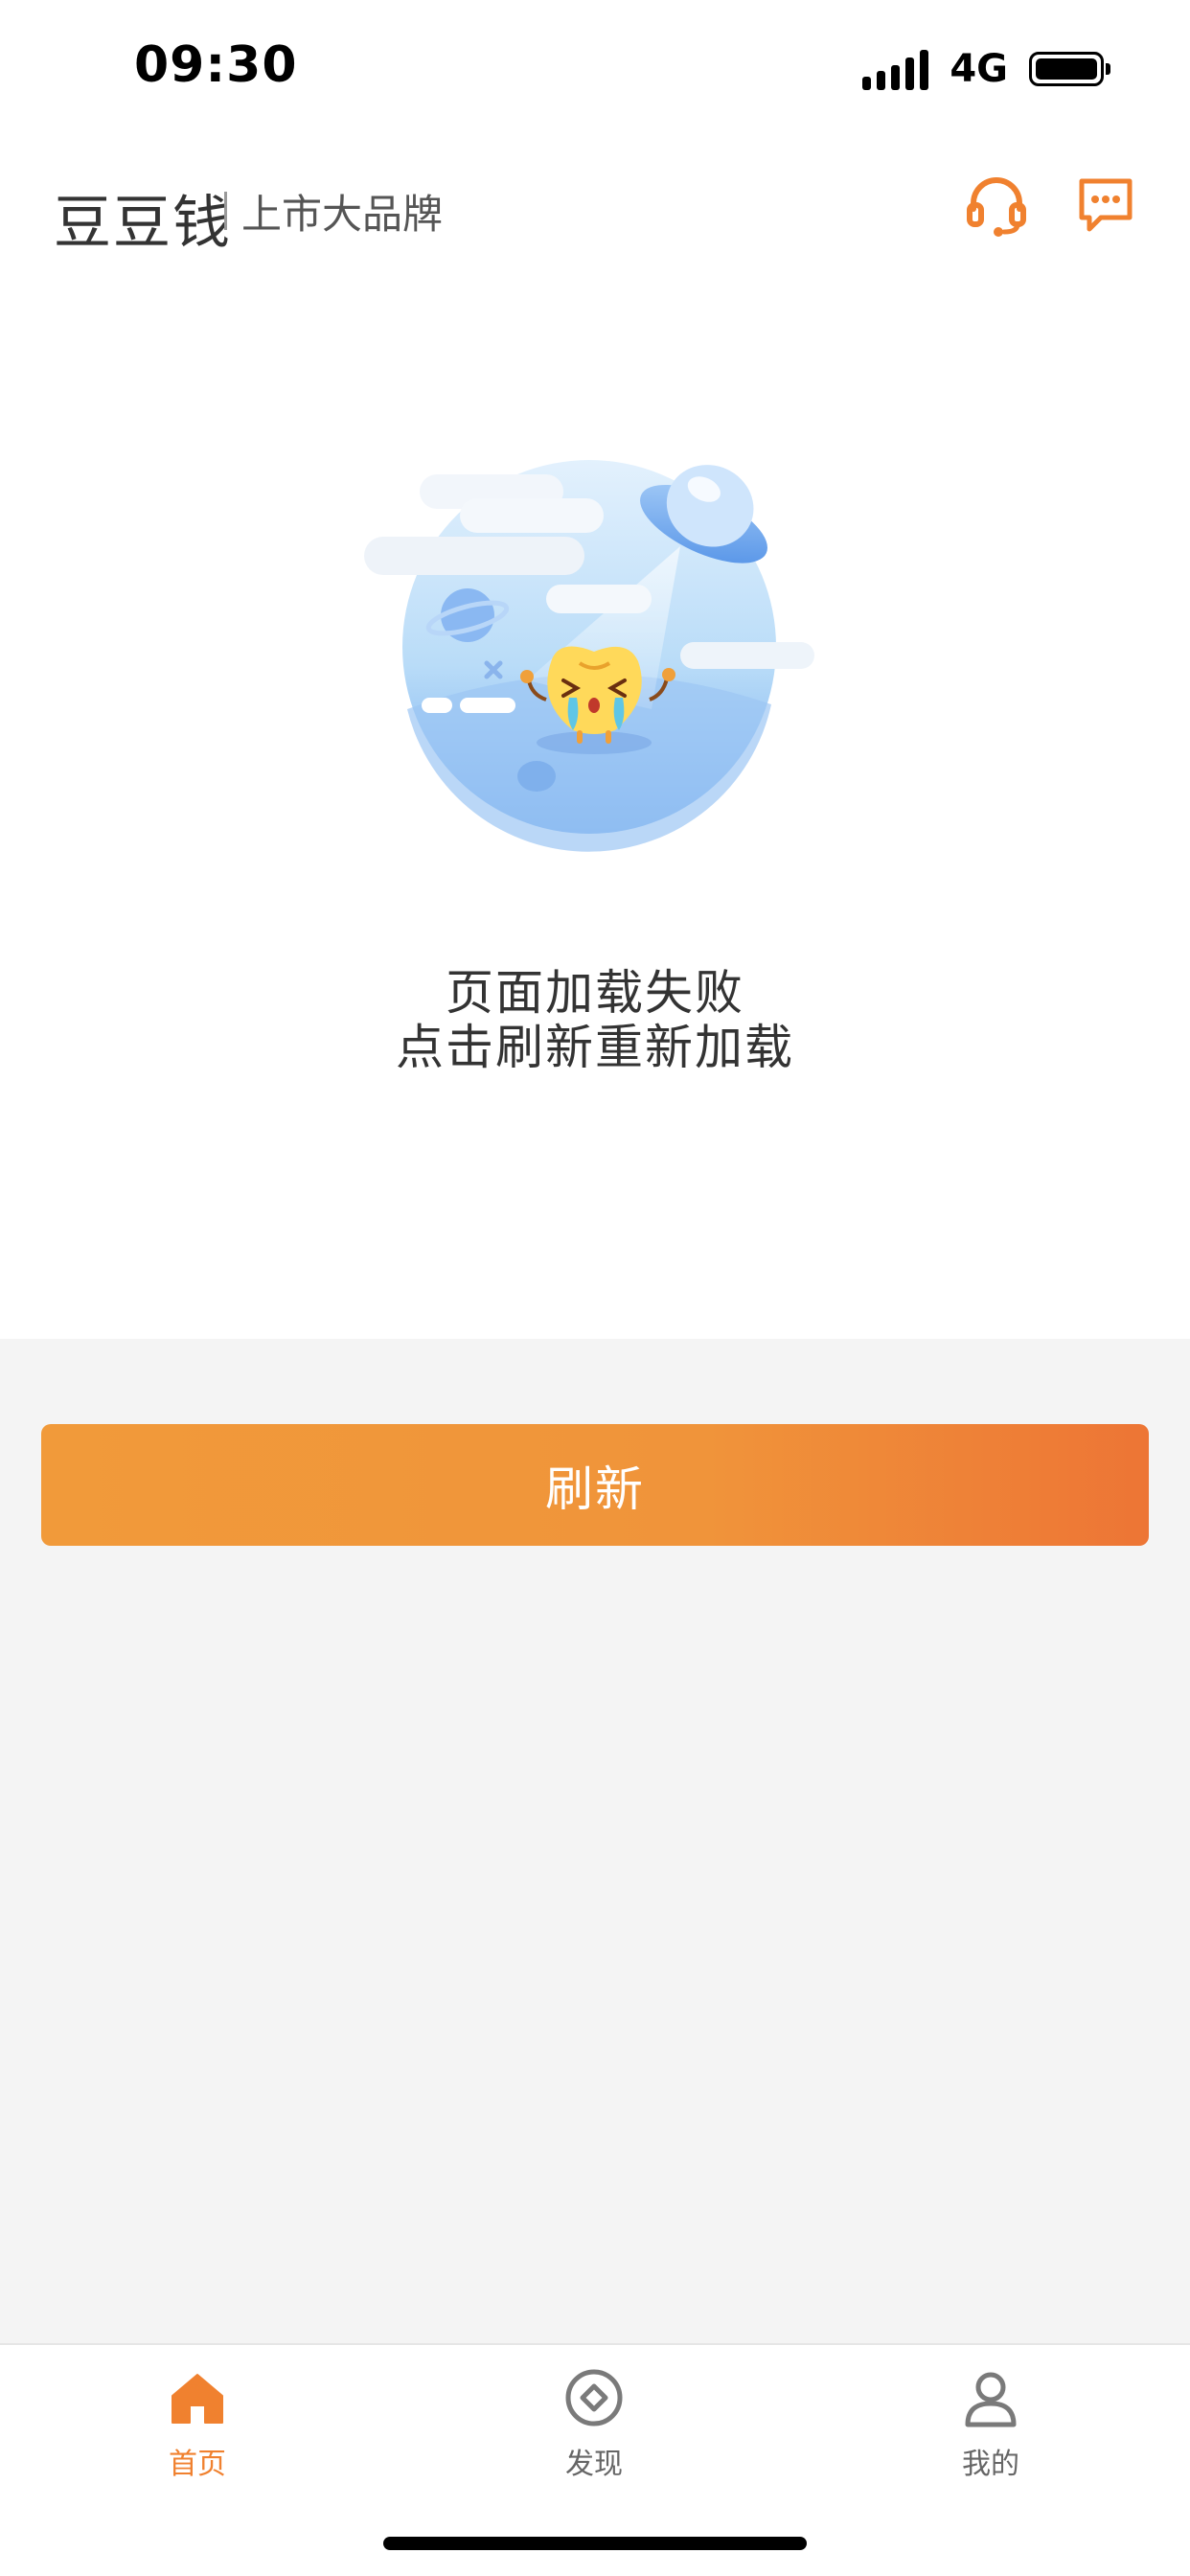 This screenshot has height=2576, width=1190. I want to click on tab-discover: 发现, so click(594, 2429).